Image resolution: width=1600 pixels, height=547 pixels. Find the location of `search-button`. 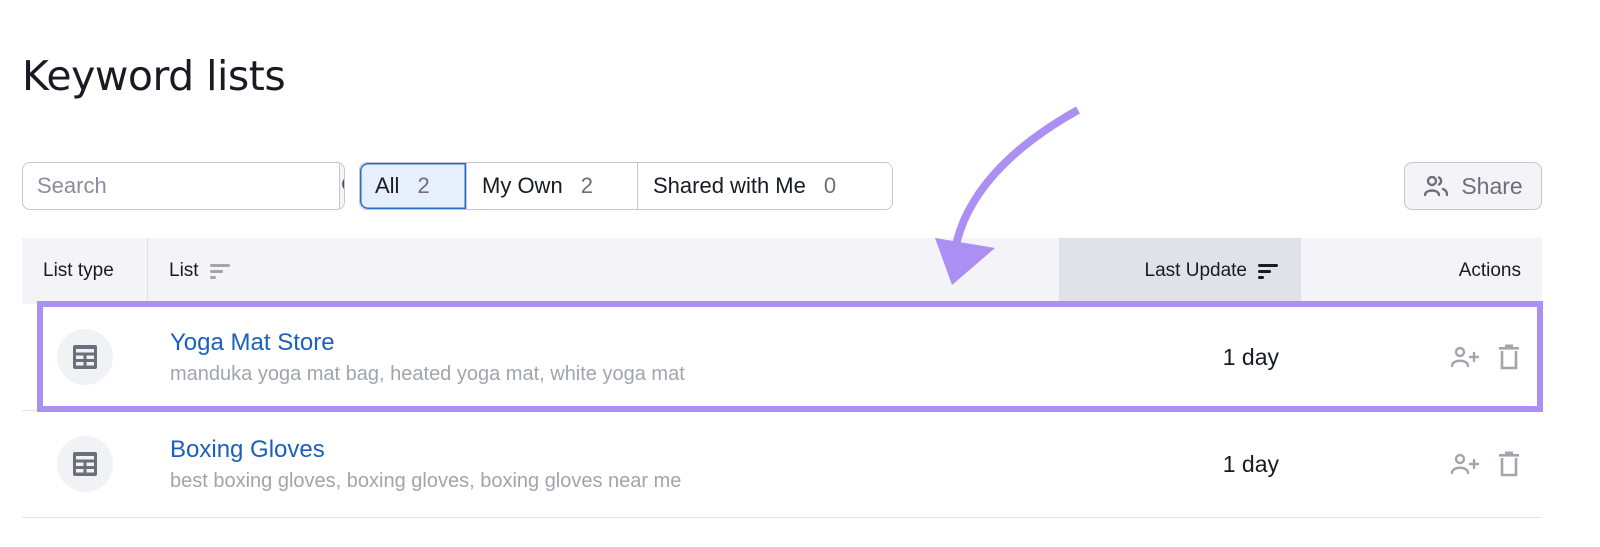

search-button is located at coordinates (341, 186).